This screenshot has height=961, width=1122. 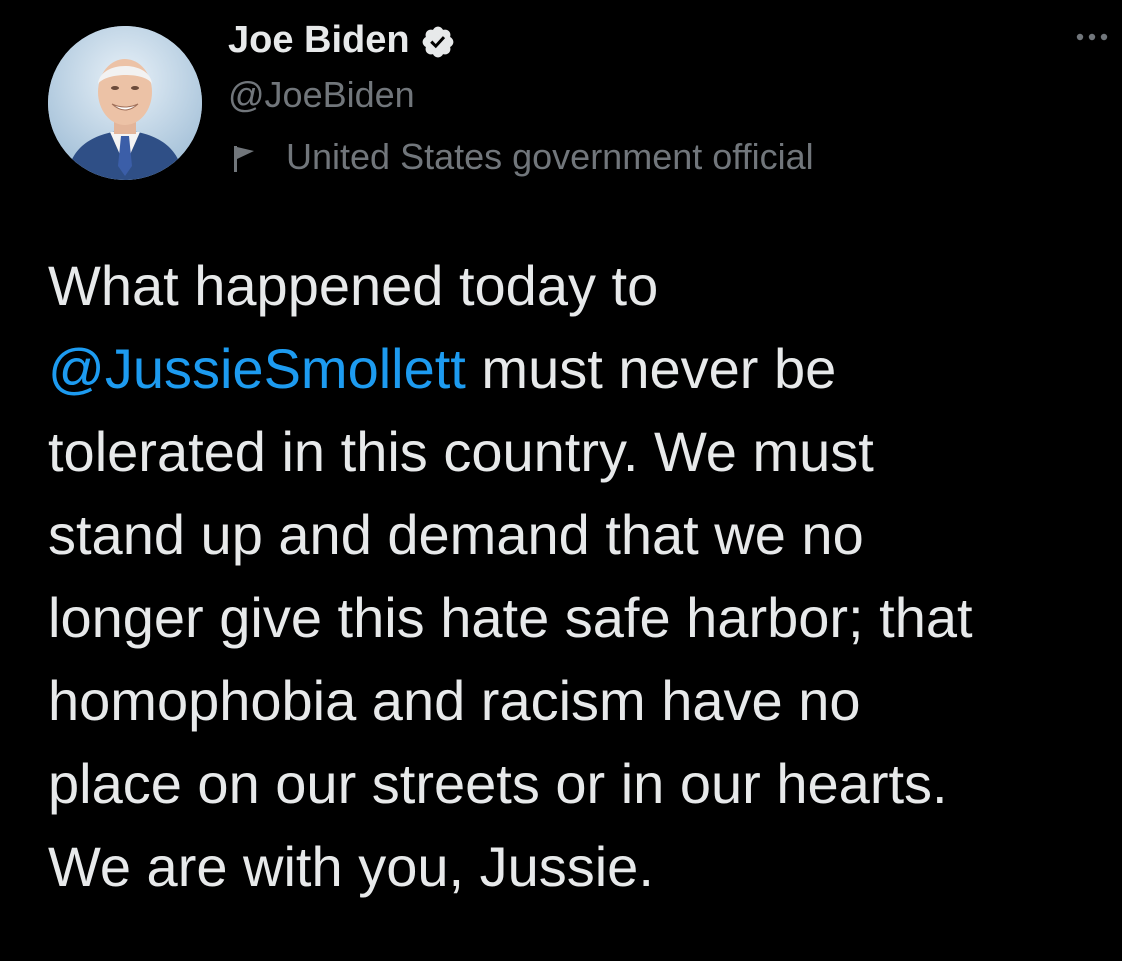 What do you see at coordinates (351, 866) in the screenshot?
I see `tweet-text-line: We are with you, Jussie.` at bounding box center [351, 866].